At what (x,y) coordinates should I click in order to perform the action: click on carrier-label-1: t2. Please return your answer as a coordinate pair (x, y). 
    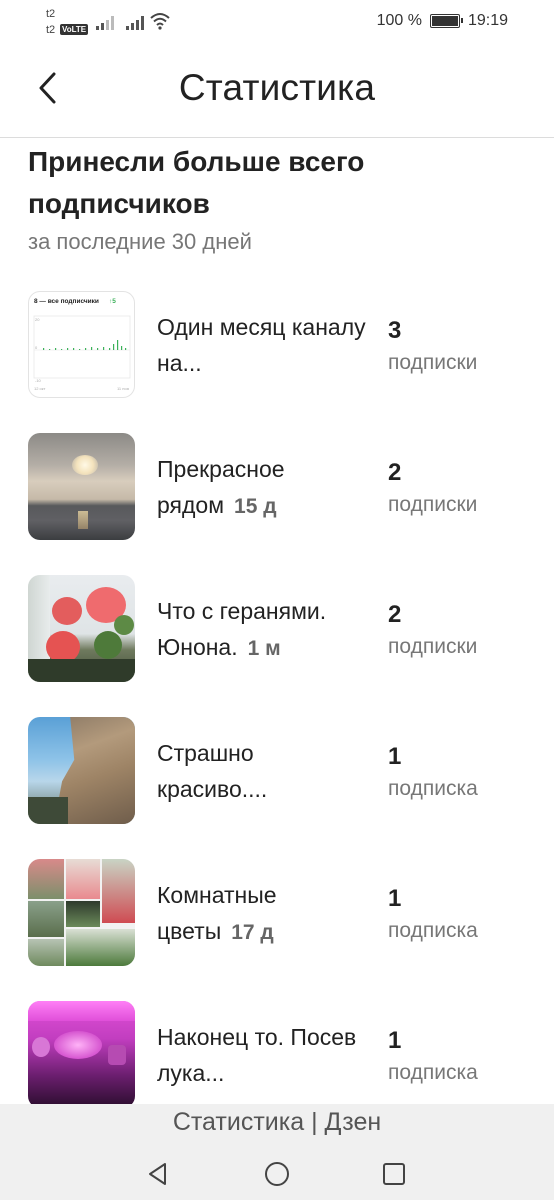
    Looking at the image, I should click on (51, 14).